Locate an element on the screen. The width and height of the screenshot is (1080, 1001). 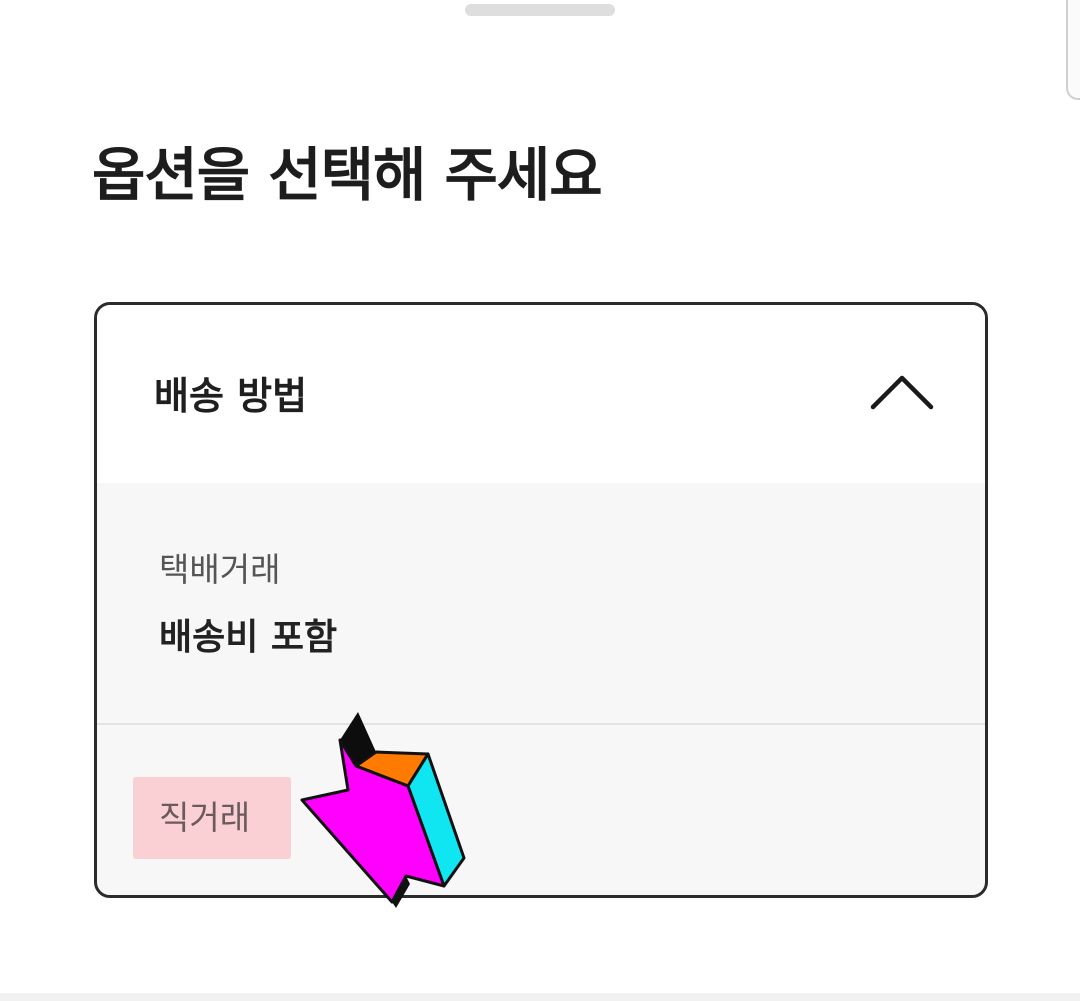
delivery-method-label: 배송 방법 is located at coordinates (231, 396).